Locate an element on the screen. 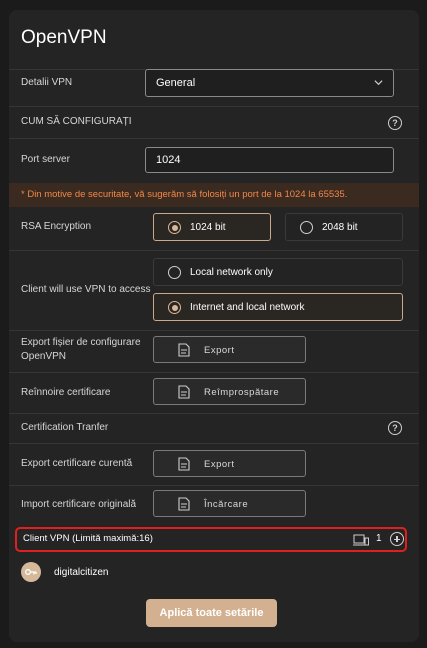  renew-cert-button: Reîmprospătare is located at coordinates (229, 391).